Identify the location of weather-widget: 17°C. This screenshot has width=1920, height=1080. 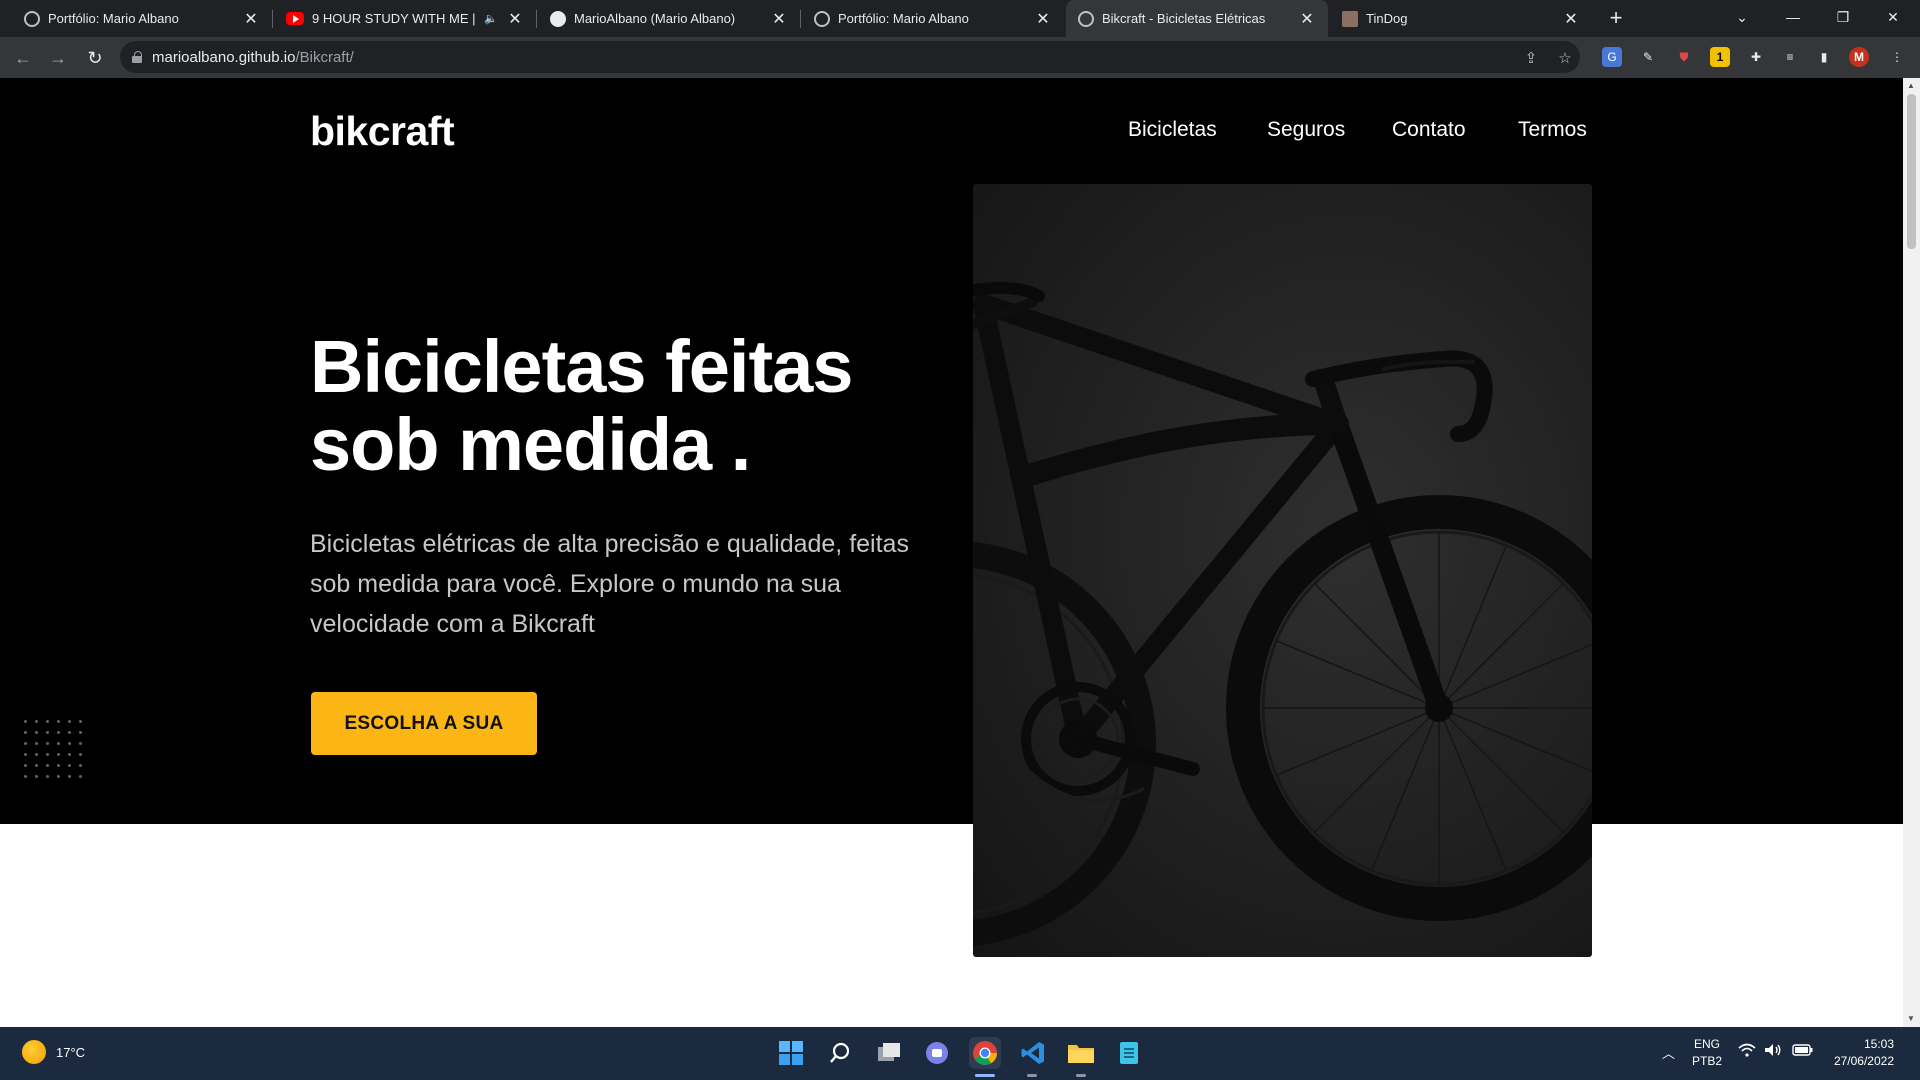
(53, 1052).